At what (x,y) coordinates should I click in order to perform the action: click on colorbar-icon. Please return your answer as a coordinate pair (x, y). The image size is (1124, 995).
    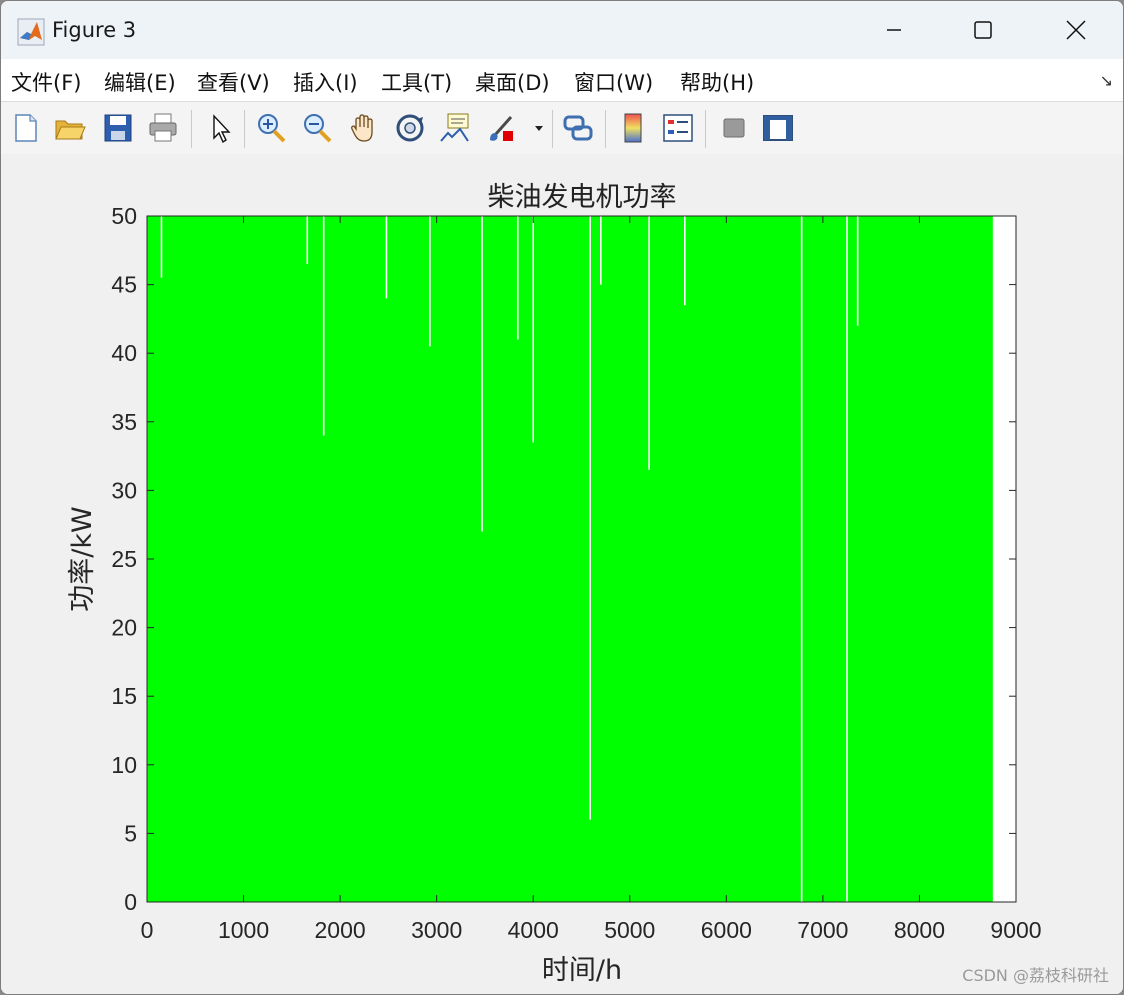
    Looking at the image, I should click on (633, 128).